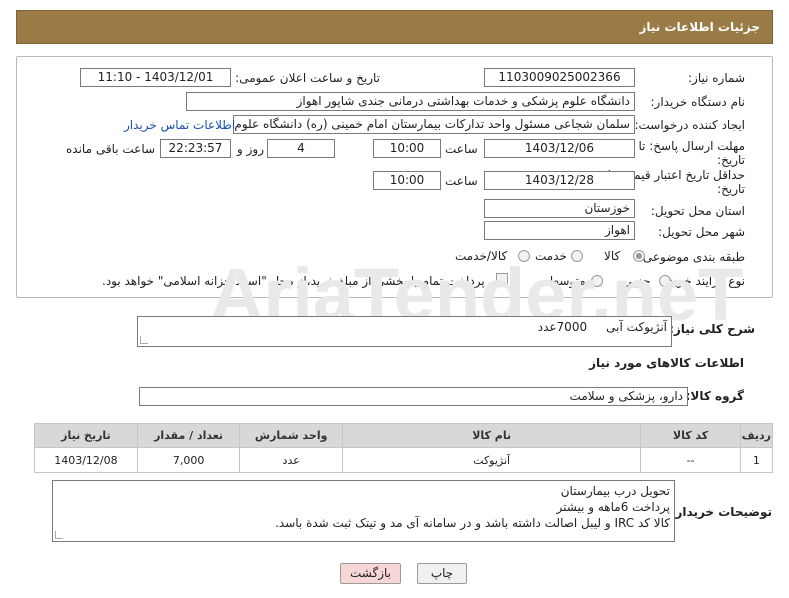 The image size is (789, 598). I want to click on validity-time-field: 10:00, so click(407, 180).